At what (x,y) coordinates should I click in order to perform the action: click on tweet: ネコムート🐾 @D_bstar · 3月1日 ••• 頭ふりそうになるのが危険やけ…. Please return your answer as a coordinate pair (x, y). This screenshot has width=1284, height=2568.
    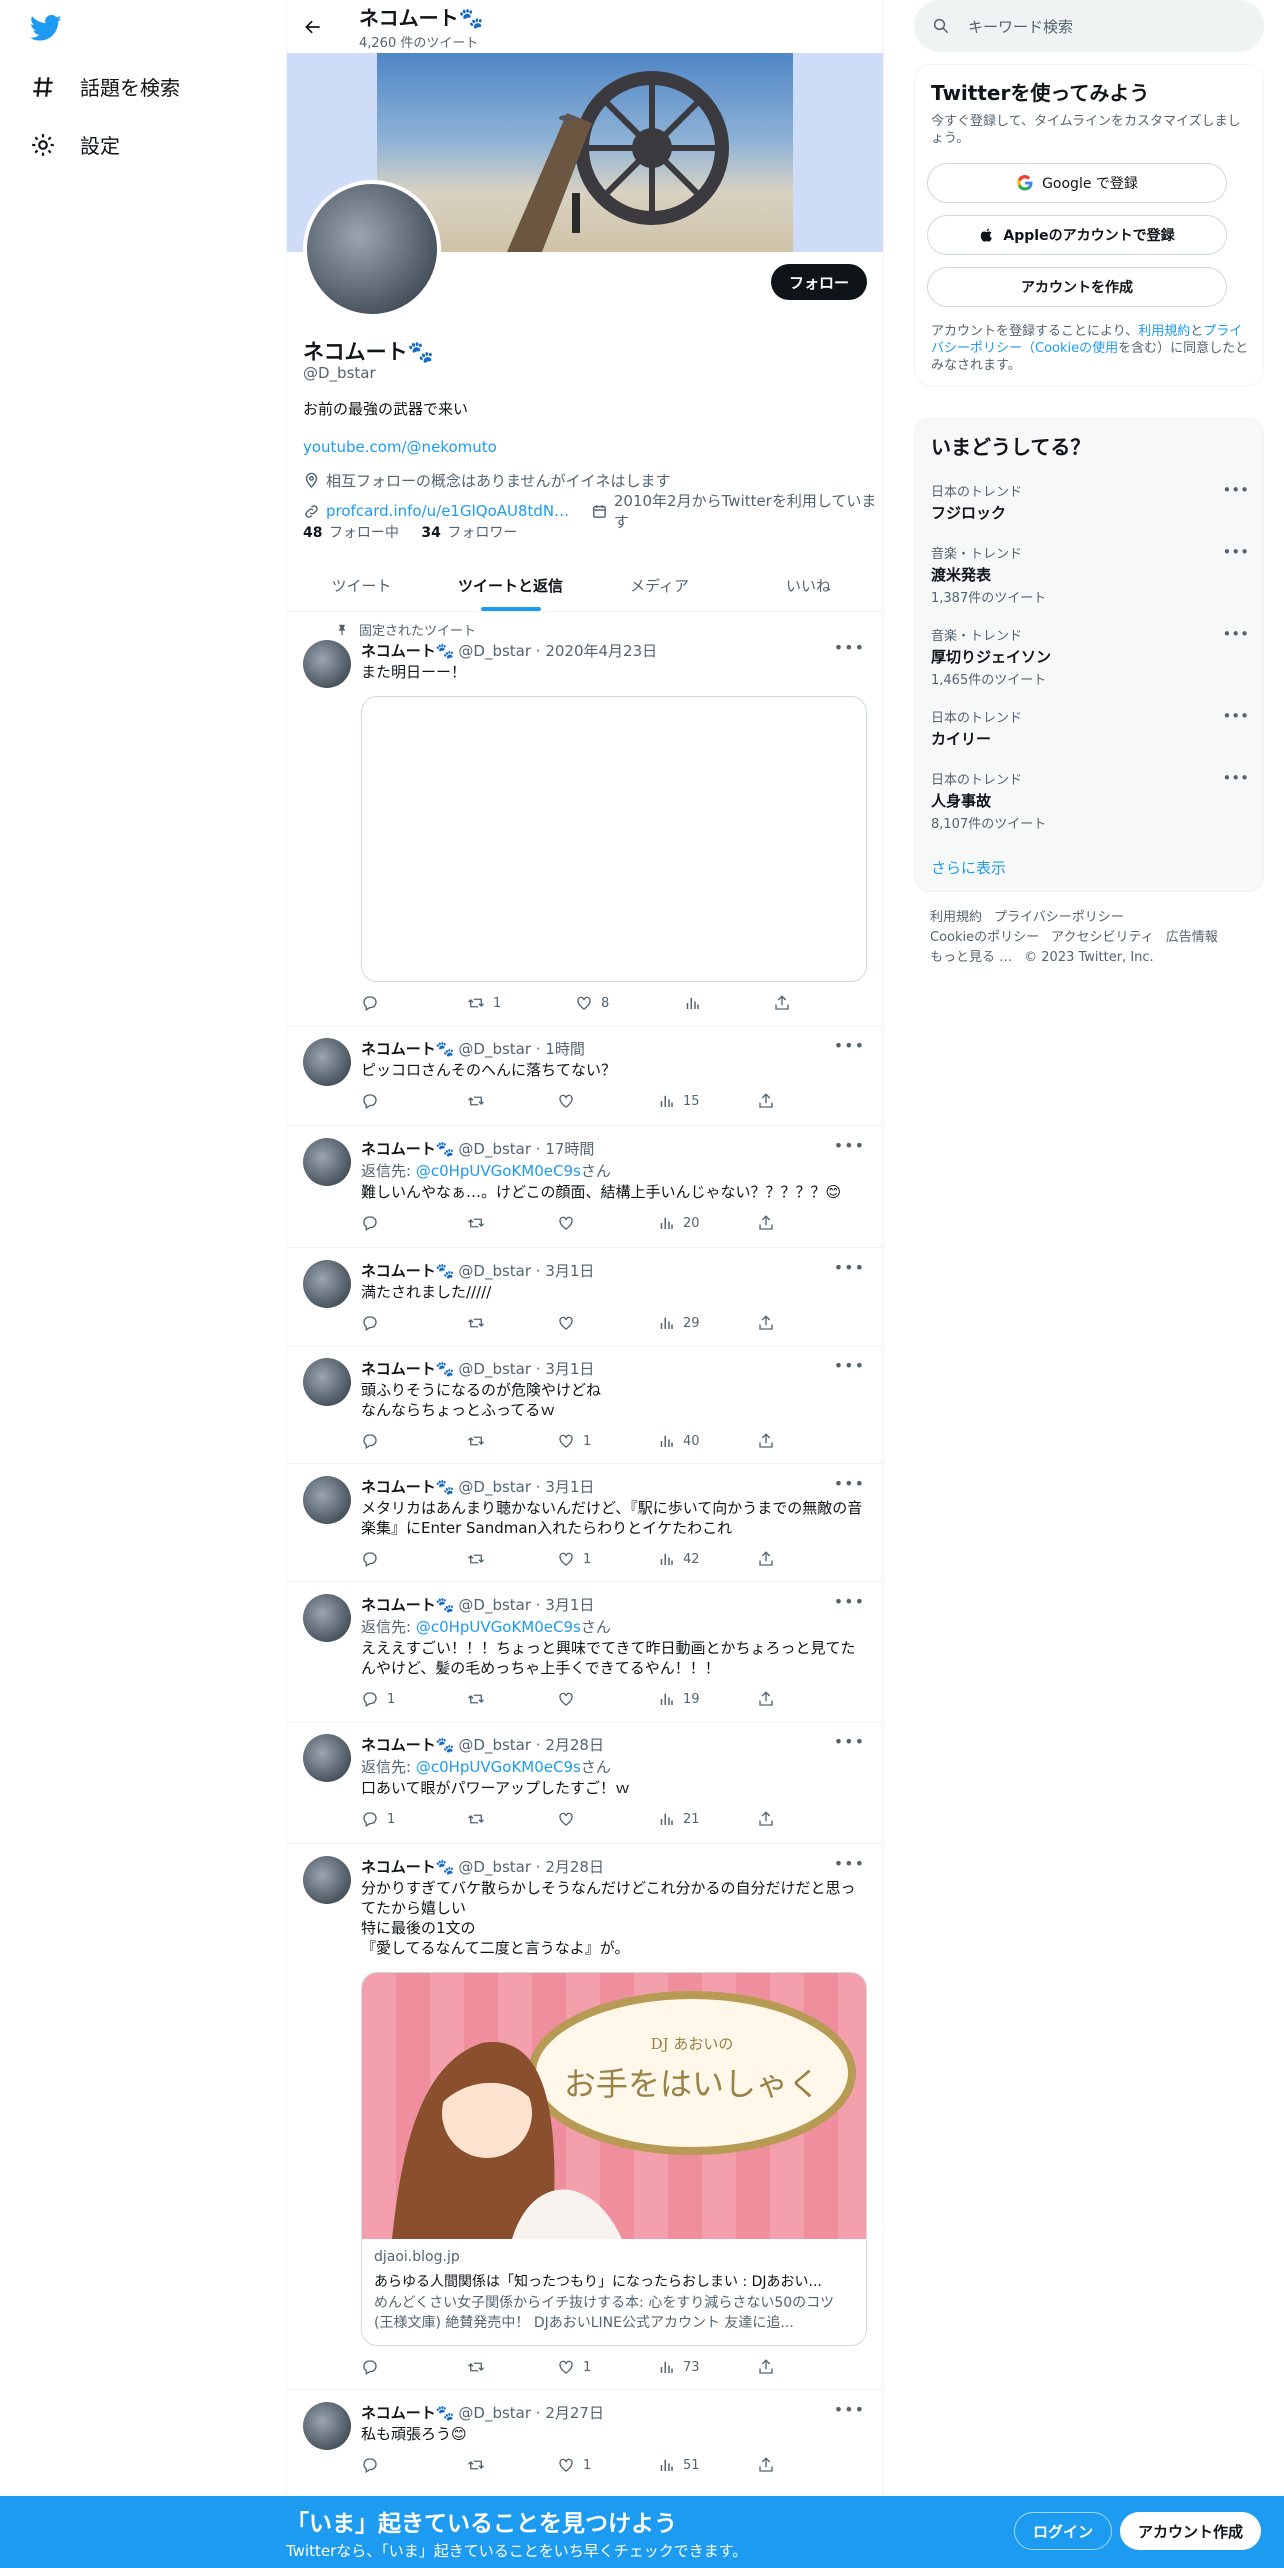
    Looking at the image, I should click on (585, 1405).